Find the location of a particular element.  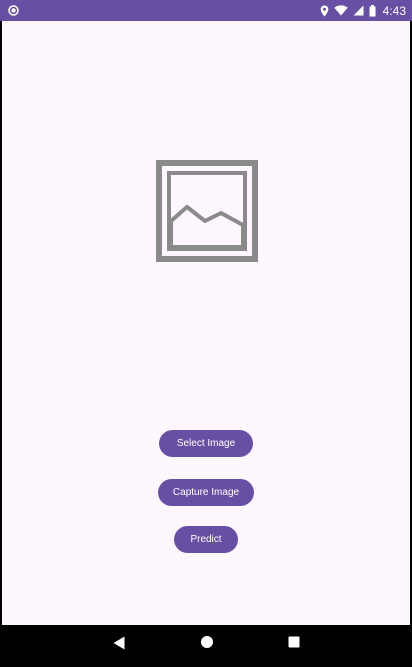

navigation-bar is located at coordinates (206, 646).